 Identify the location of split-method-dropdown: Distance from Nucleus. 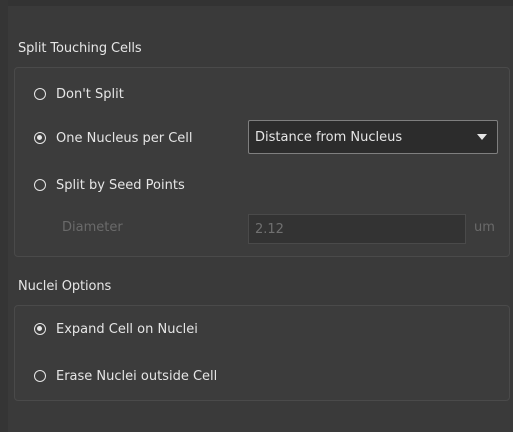
(373, 137).